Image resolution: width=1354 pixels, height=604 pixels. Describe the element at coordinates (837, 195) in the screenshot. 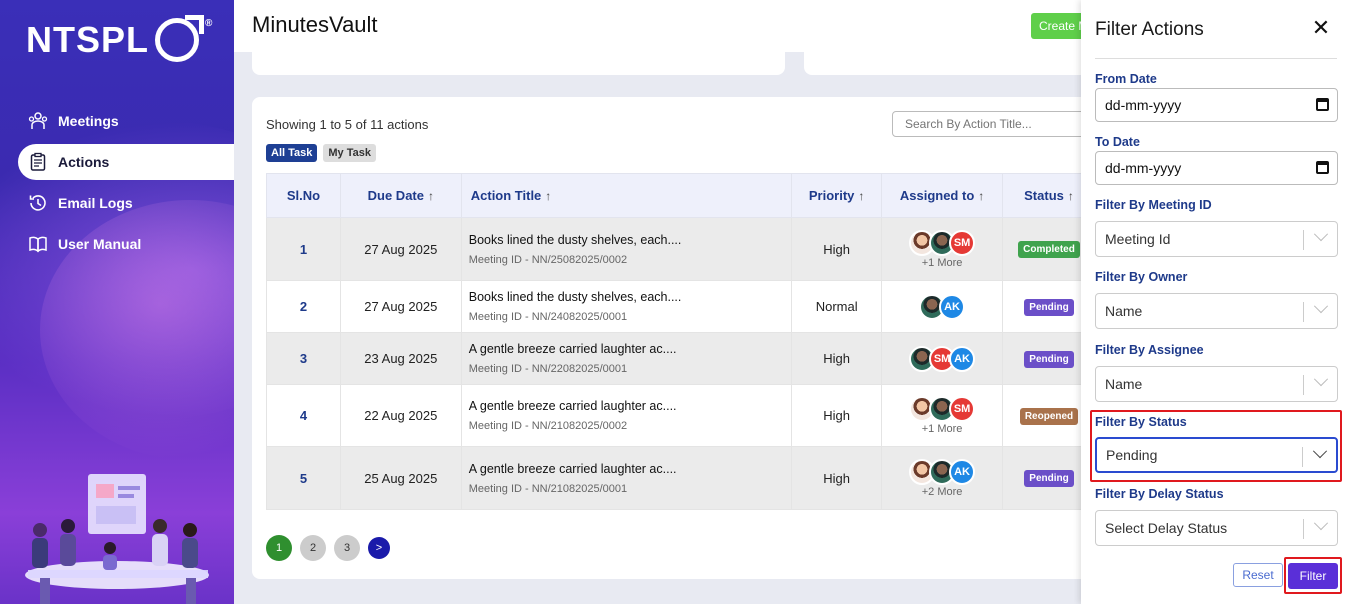

I see `column-header-priority: Priority ↑` at that location.